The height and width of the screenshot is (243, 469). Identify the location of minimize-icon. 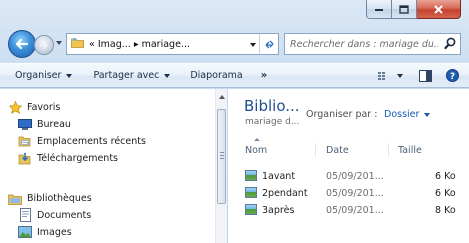
(379, 10).